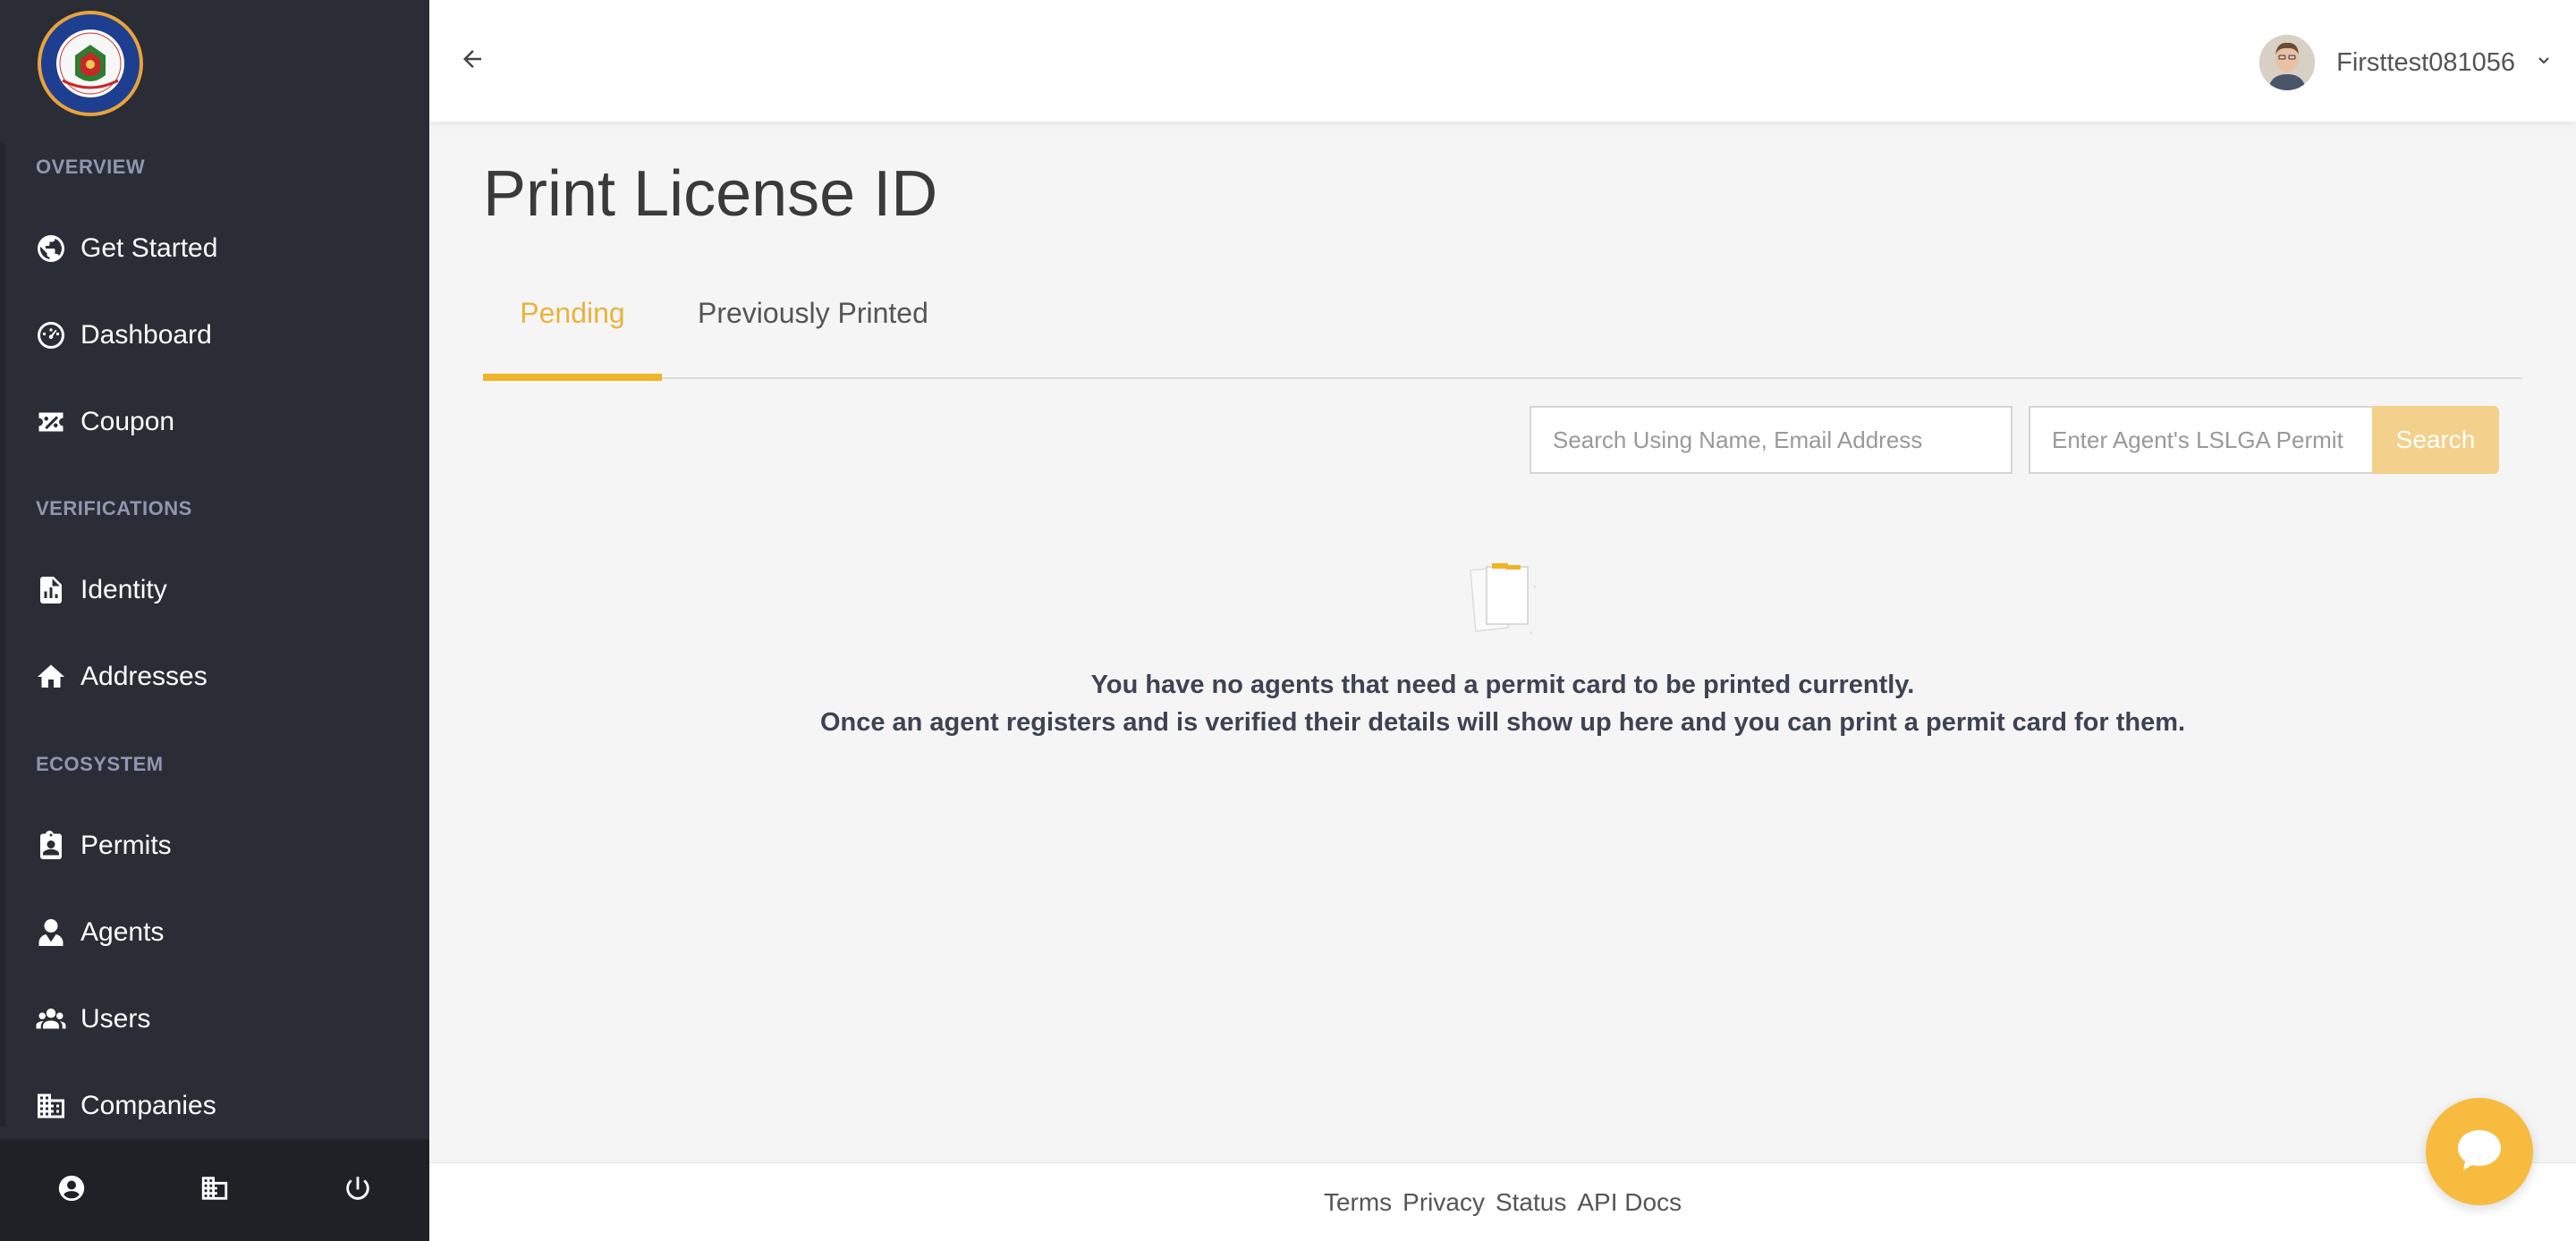 The width and height of the screenshot is (2576, 1241). What do you see at coordinates (710, 194) in the screenshot?
I see `page-title: Print License ID` at bounding box center [710, 194].